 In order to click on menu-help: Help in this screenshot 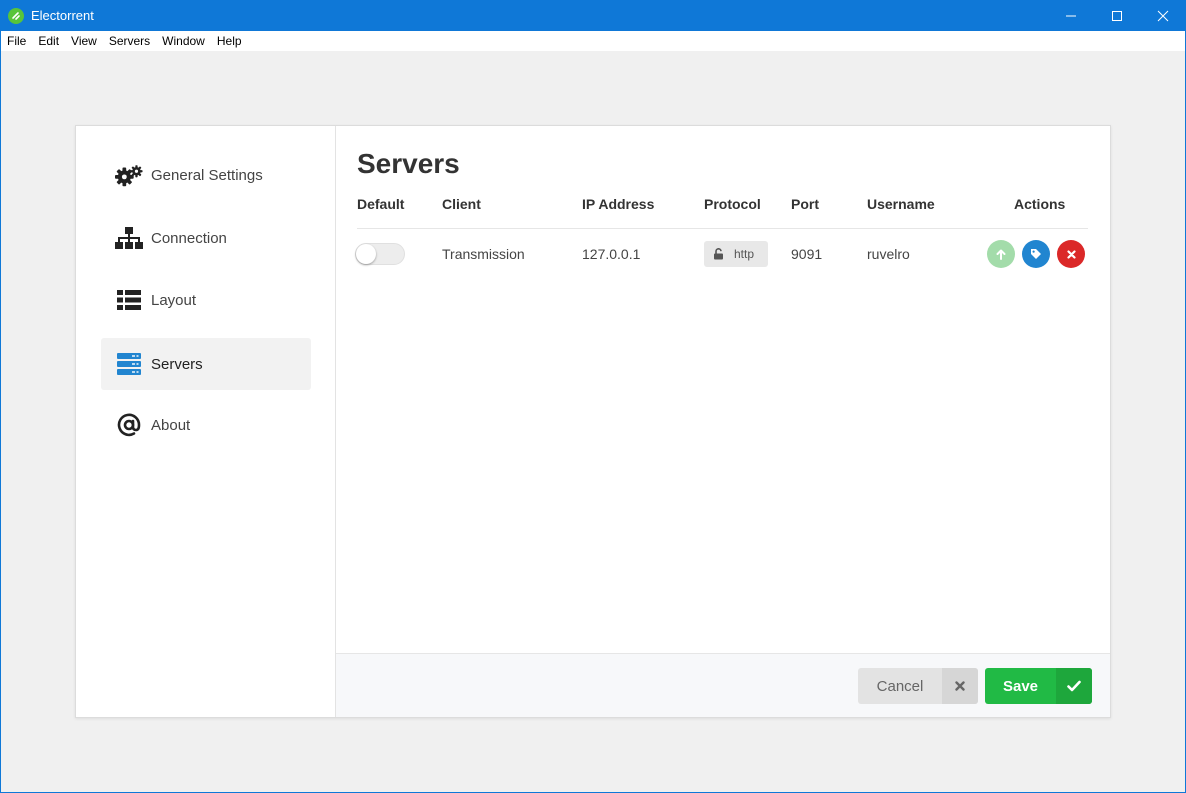, I will do `click(229, 41)`.